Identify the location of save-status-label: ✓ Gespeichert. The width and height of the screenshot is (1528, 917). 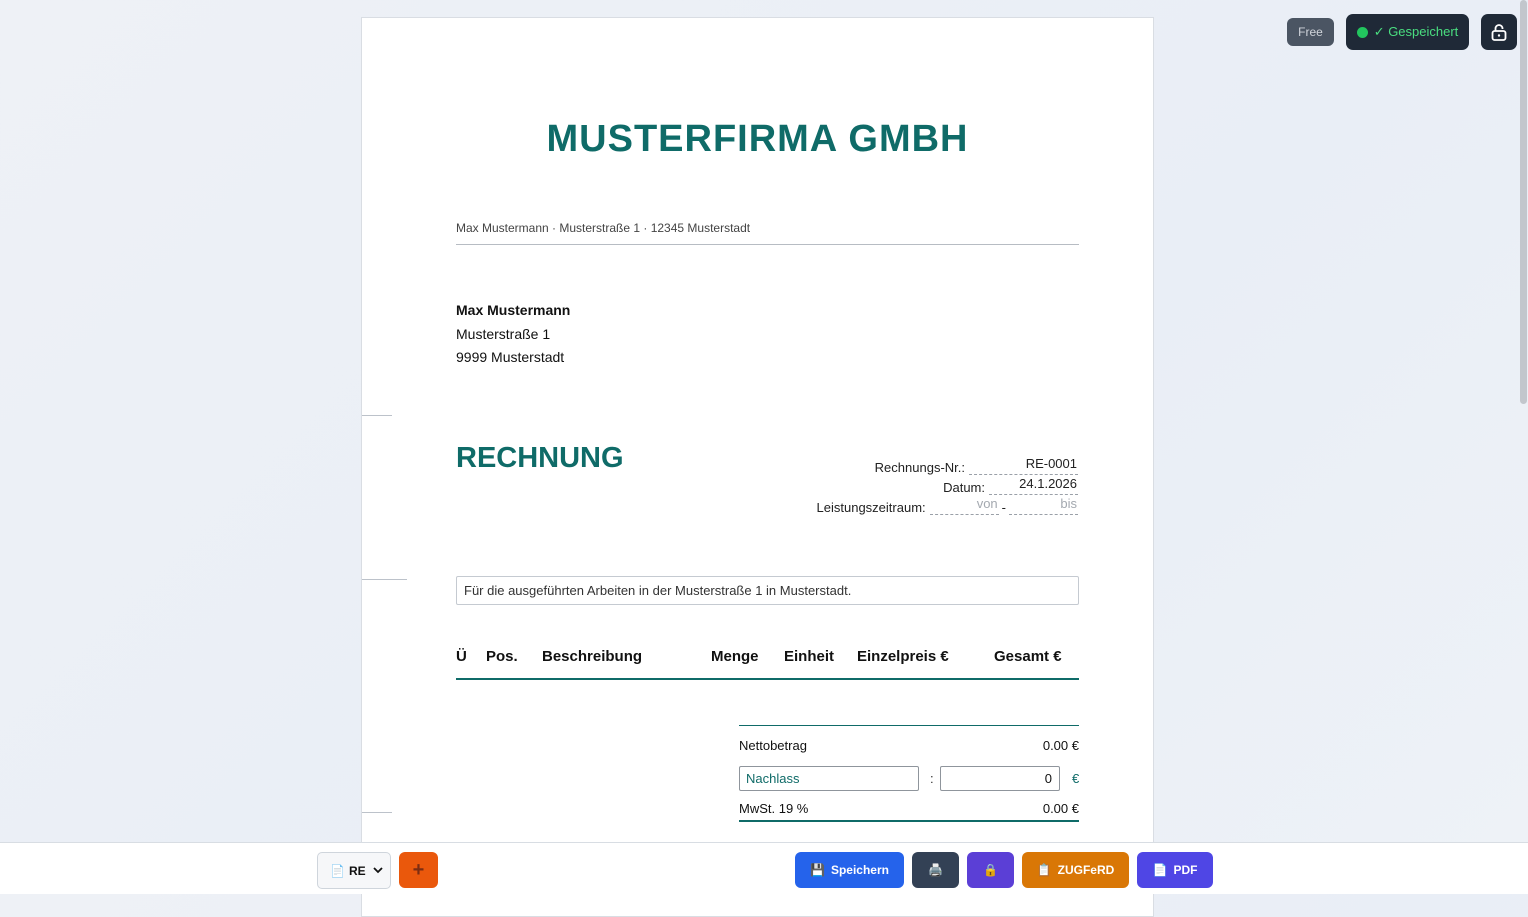
(1416, 31).